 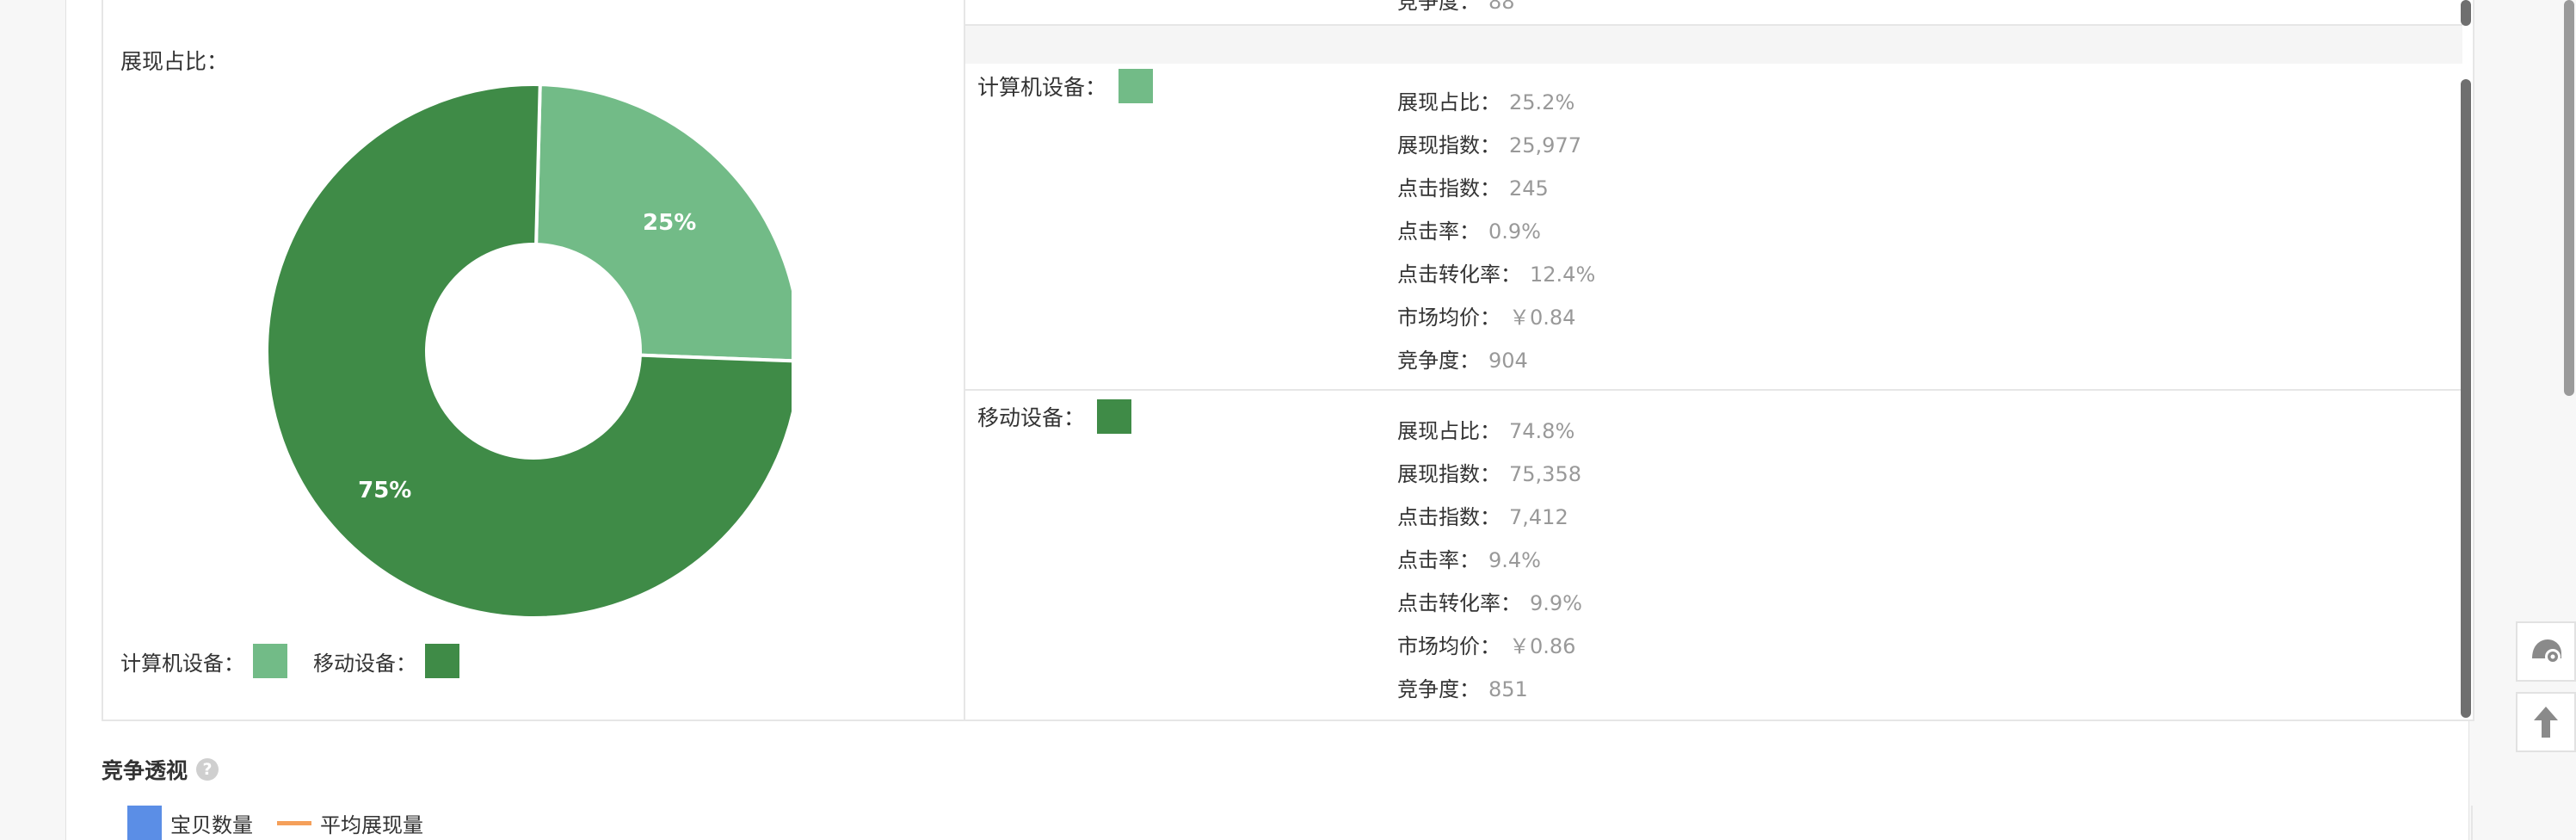 What do you see at coordinates (1545, 145) in the screenshot?
I see `metric-value: 25,977` at bounding box center [1545, 145].